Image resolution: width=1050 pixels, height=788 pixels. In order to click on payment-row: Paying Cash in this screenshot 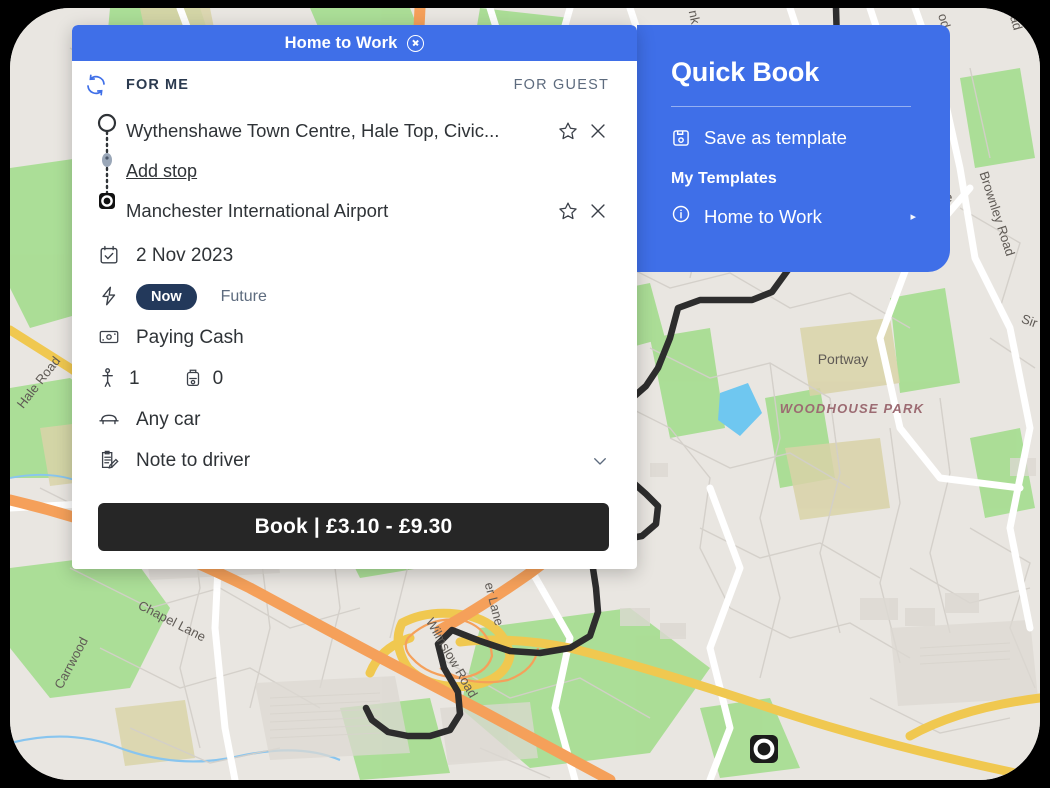, I will do `click(354, 337)`.